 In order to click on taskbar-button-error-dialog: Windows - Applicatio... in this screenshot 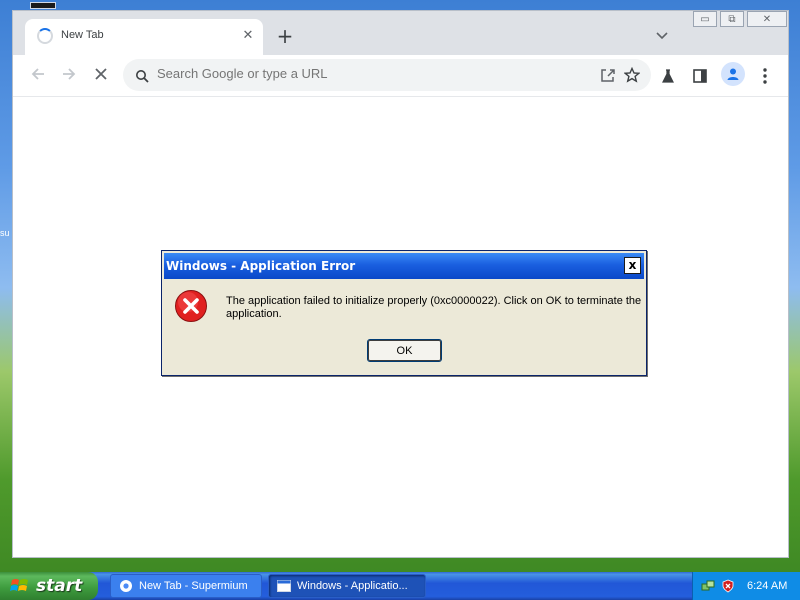, I will do `click(347, 586)`.